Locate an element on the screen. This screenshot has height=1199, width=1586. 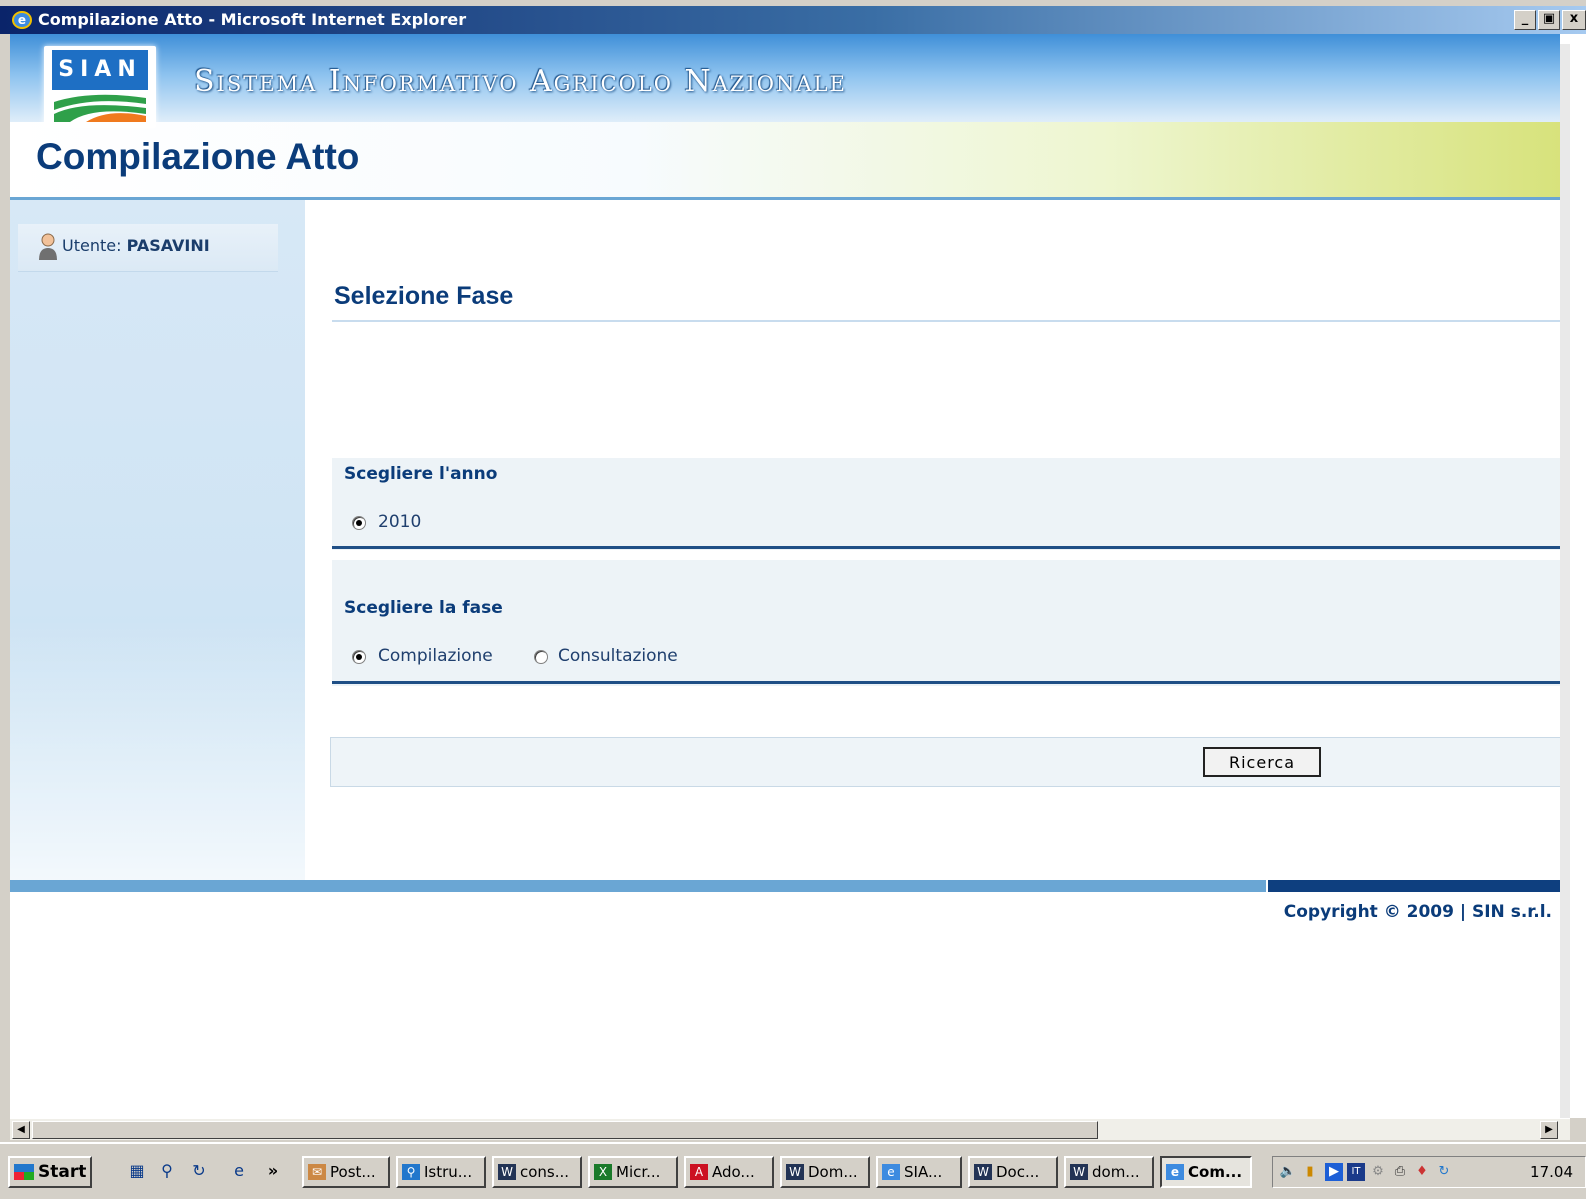
logo-text: SIAN is located at coordinates (100, 70).